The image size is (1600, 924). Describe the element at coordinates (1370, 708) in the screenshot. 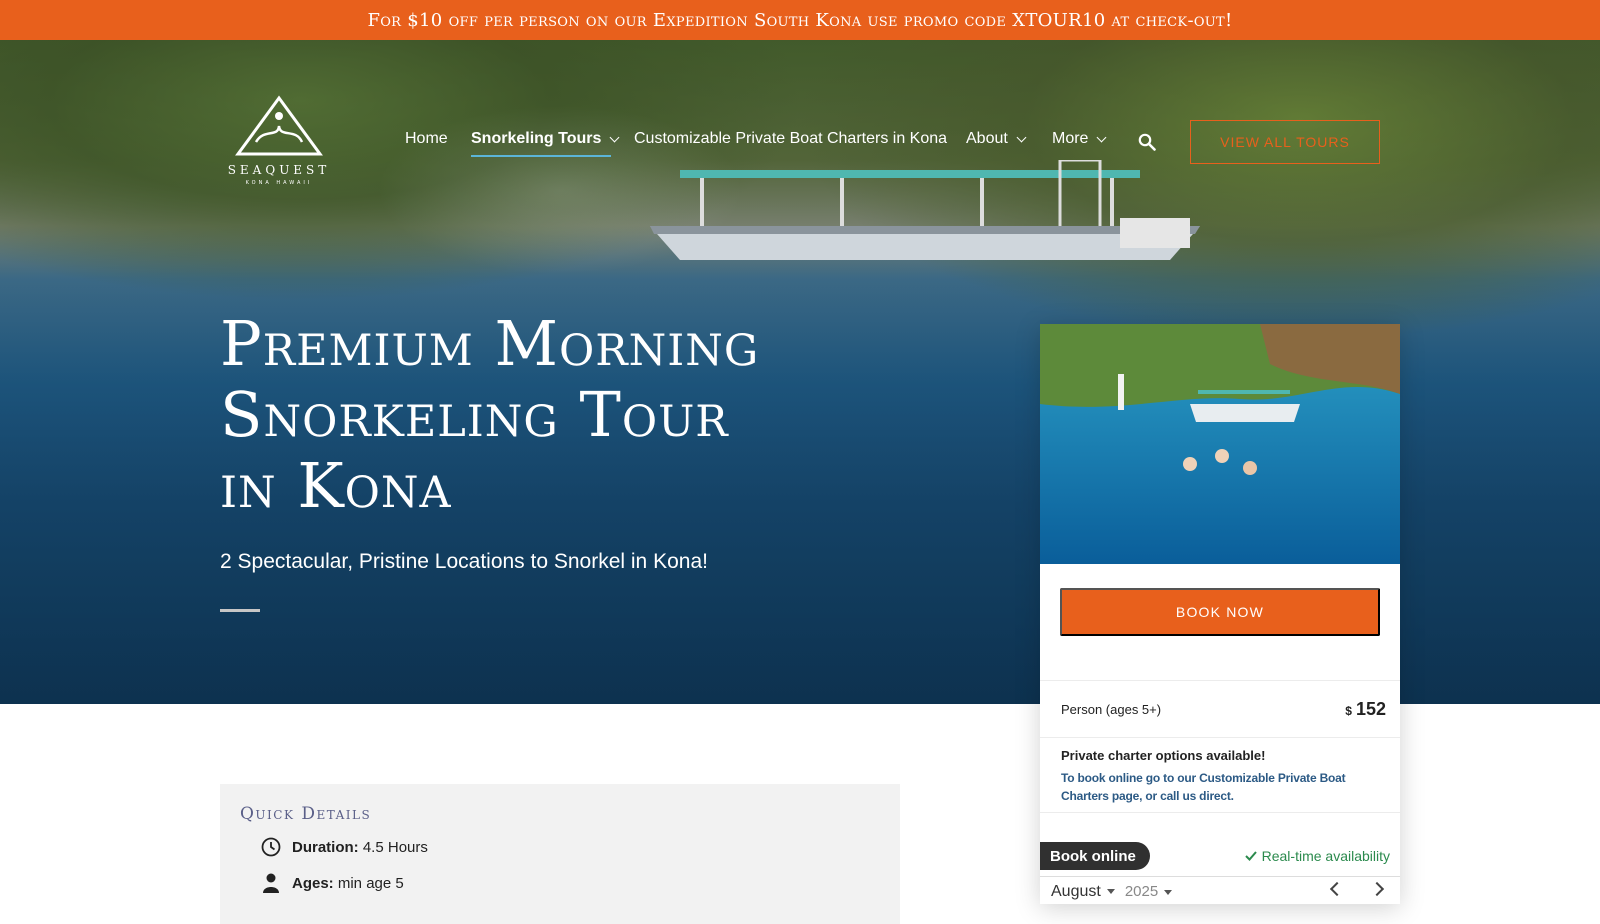

I see `price-amount: 152` at that location.